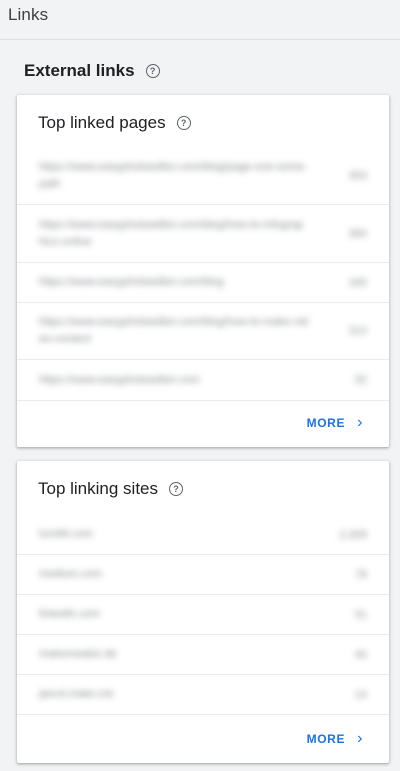 Image resolution: width=400 pixels, height=771 pixels. Describe the element at coordinates (353, 534) in the screenshot. I see `link-count: 2,309` at that location.